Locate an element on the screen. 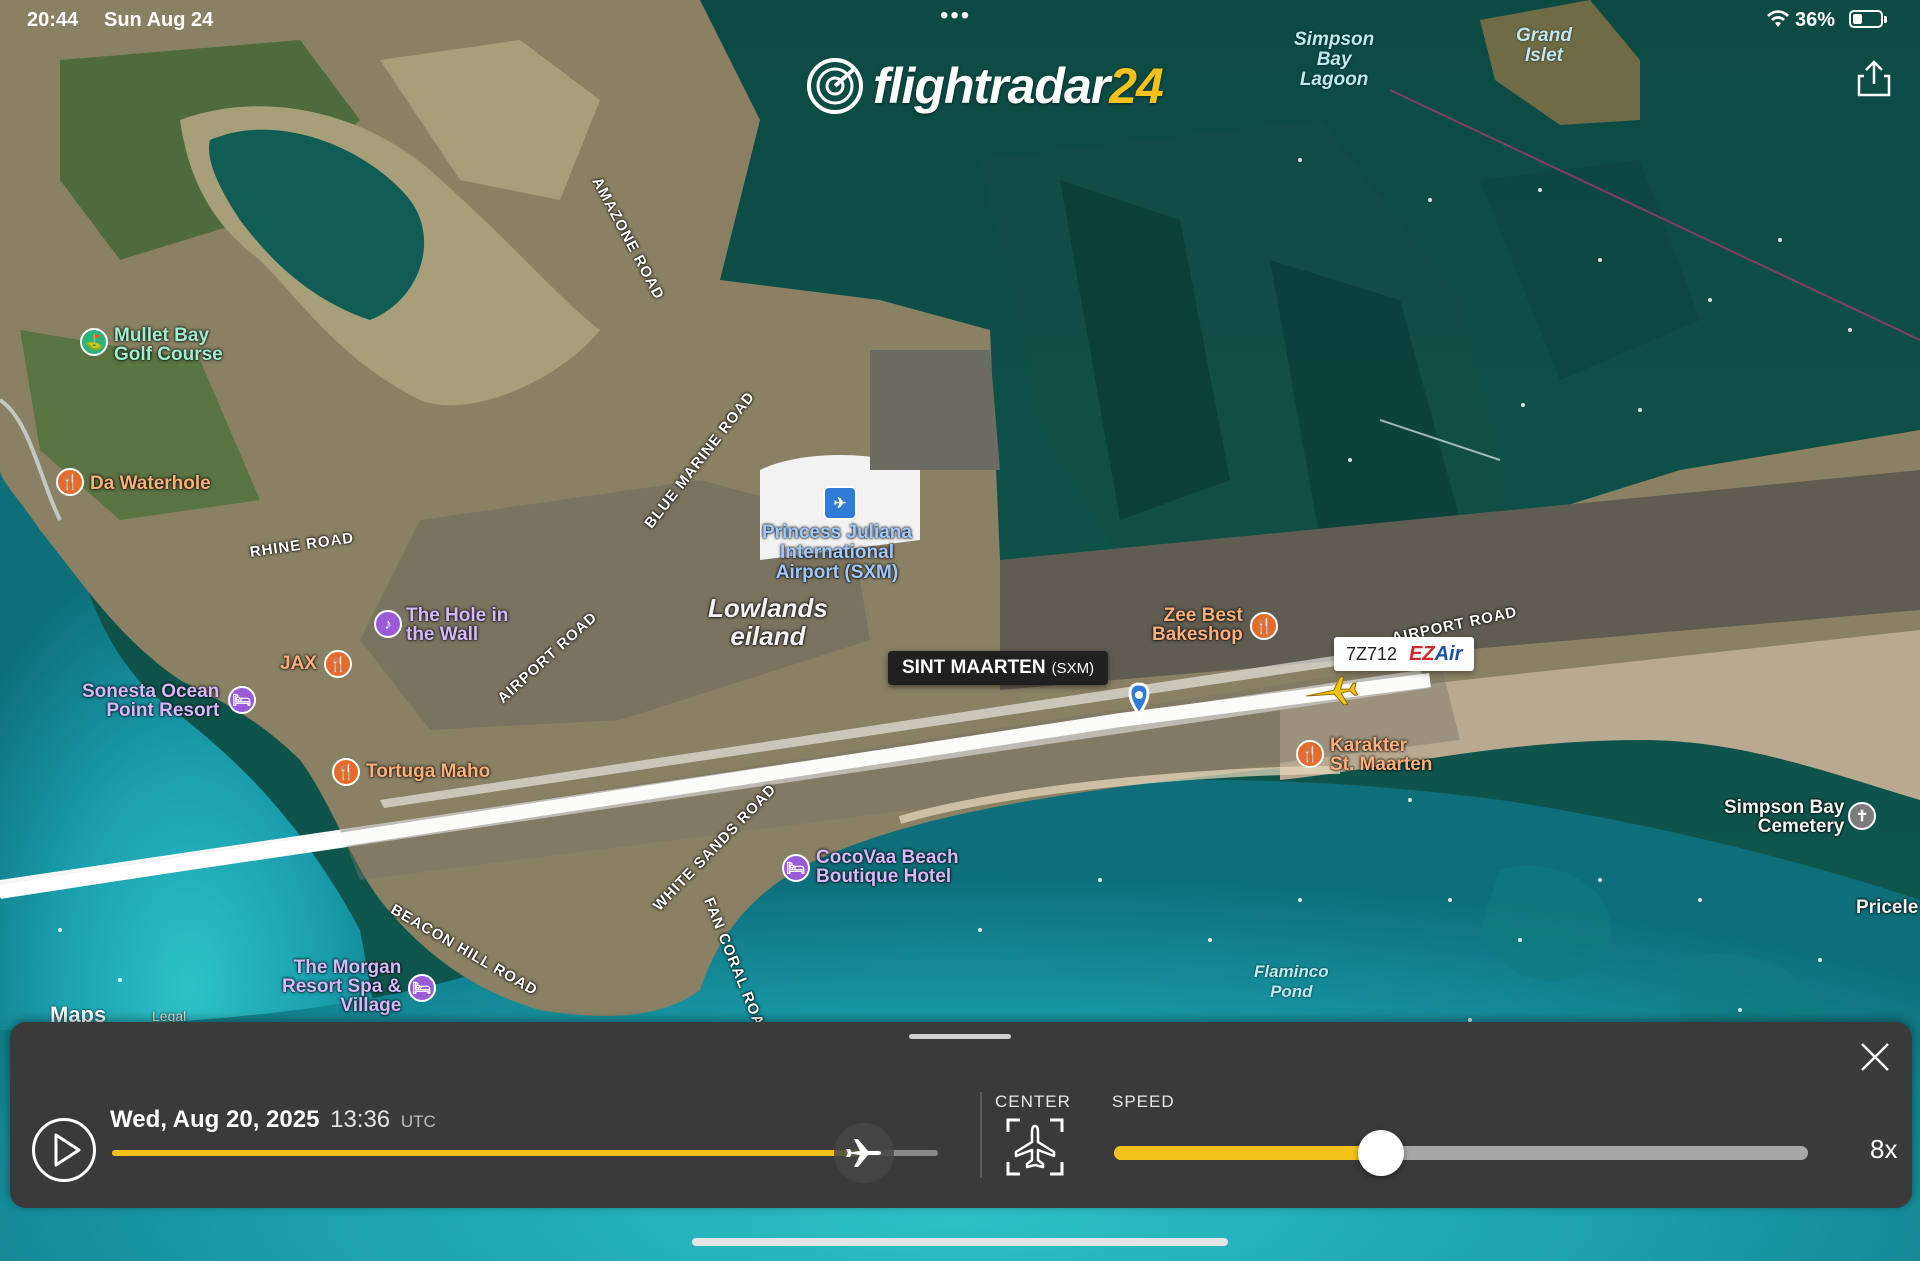  simpson-bay-cemetery-label: Simpson Bay Cemetery is located at coordinates (1784, 817).